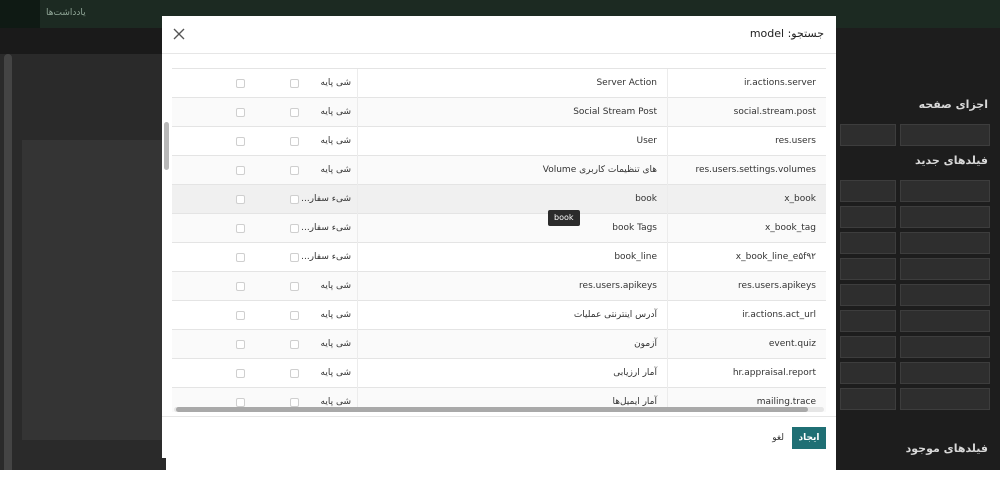  Describe the element at coordinates (513, 228) in the screenshot. I see `name-cell: book Tags` at that location.